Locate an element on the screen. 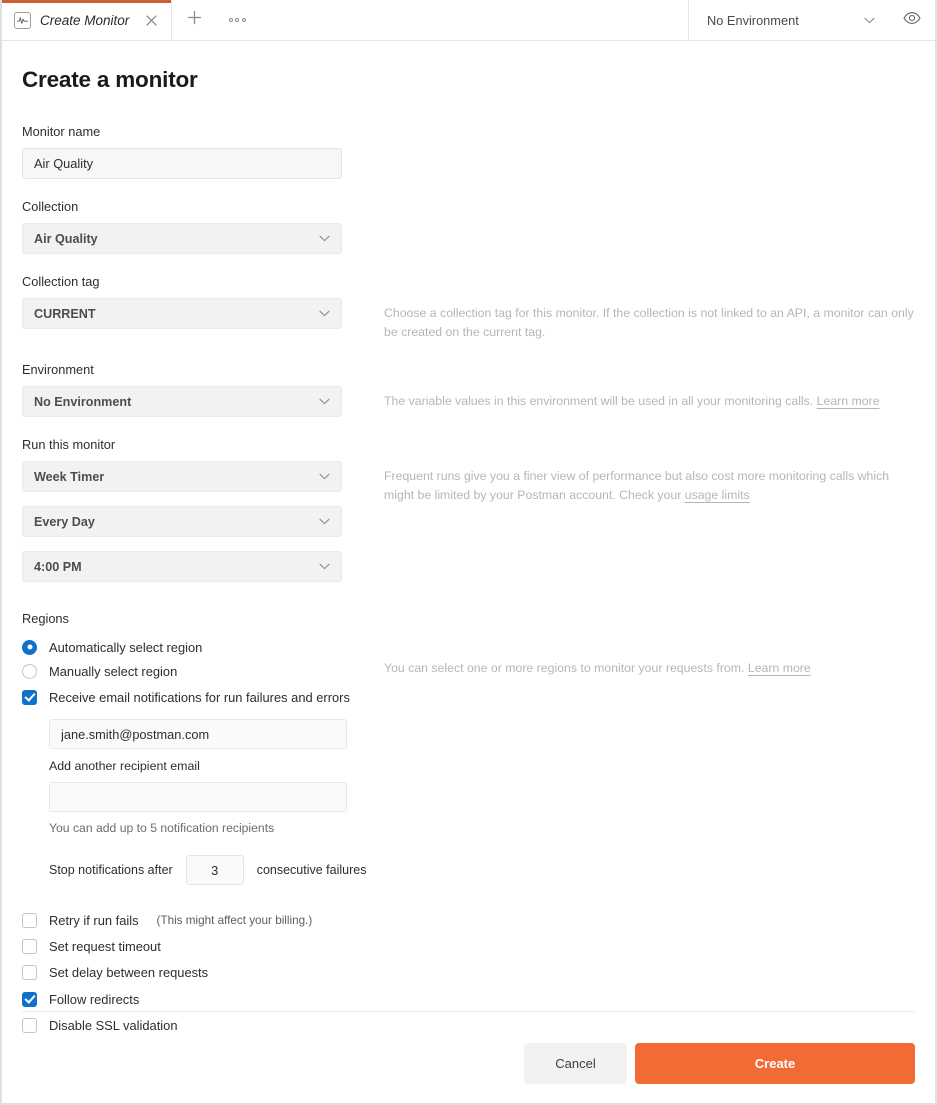  checkbox-set-request-timeout: Set request timeout is located at coordinates (468, 946).